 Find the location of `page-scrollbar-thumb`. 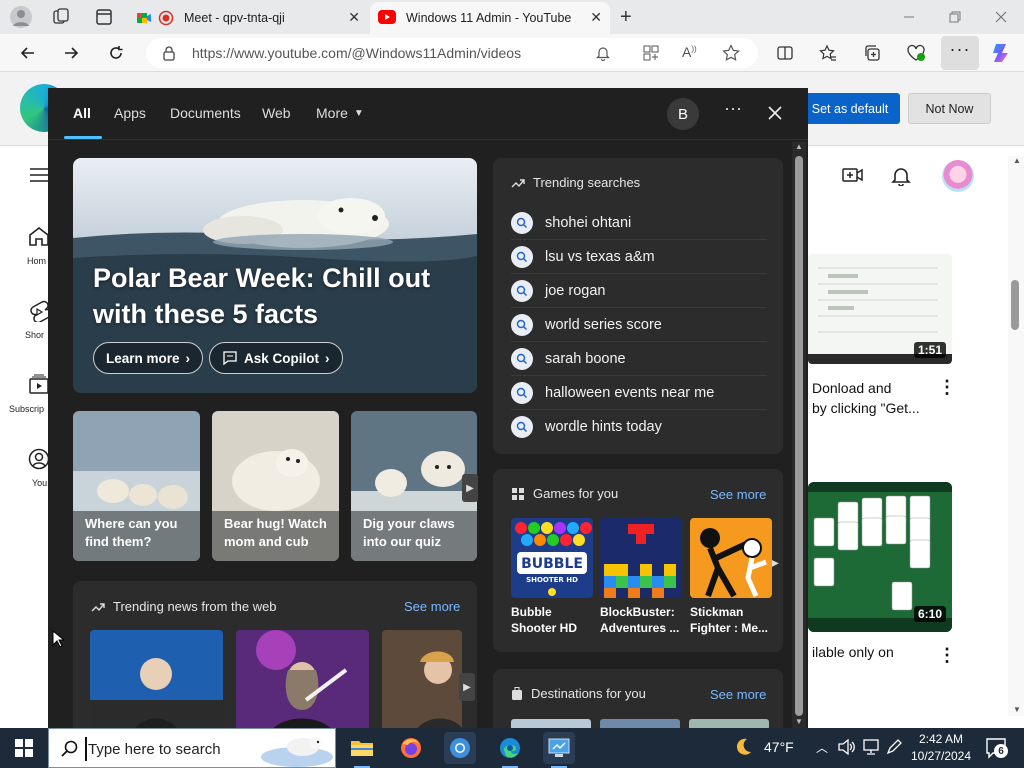

page-scrollbar-thumb is located at coordinates (1015, 305).